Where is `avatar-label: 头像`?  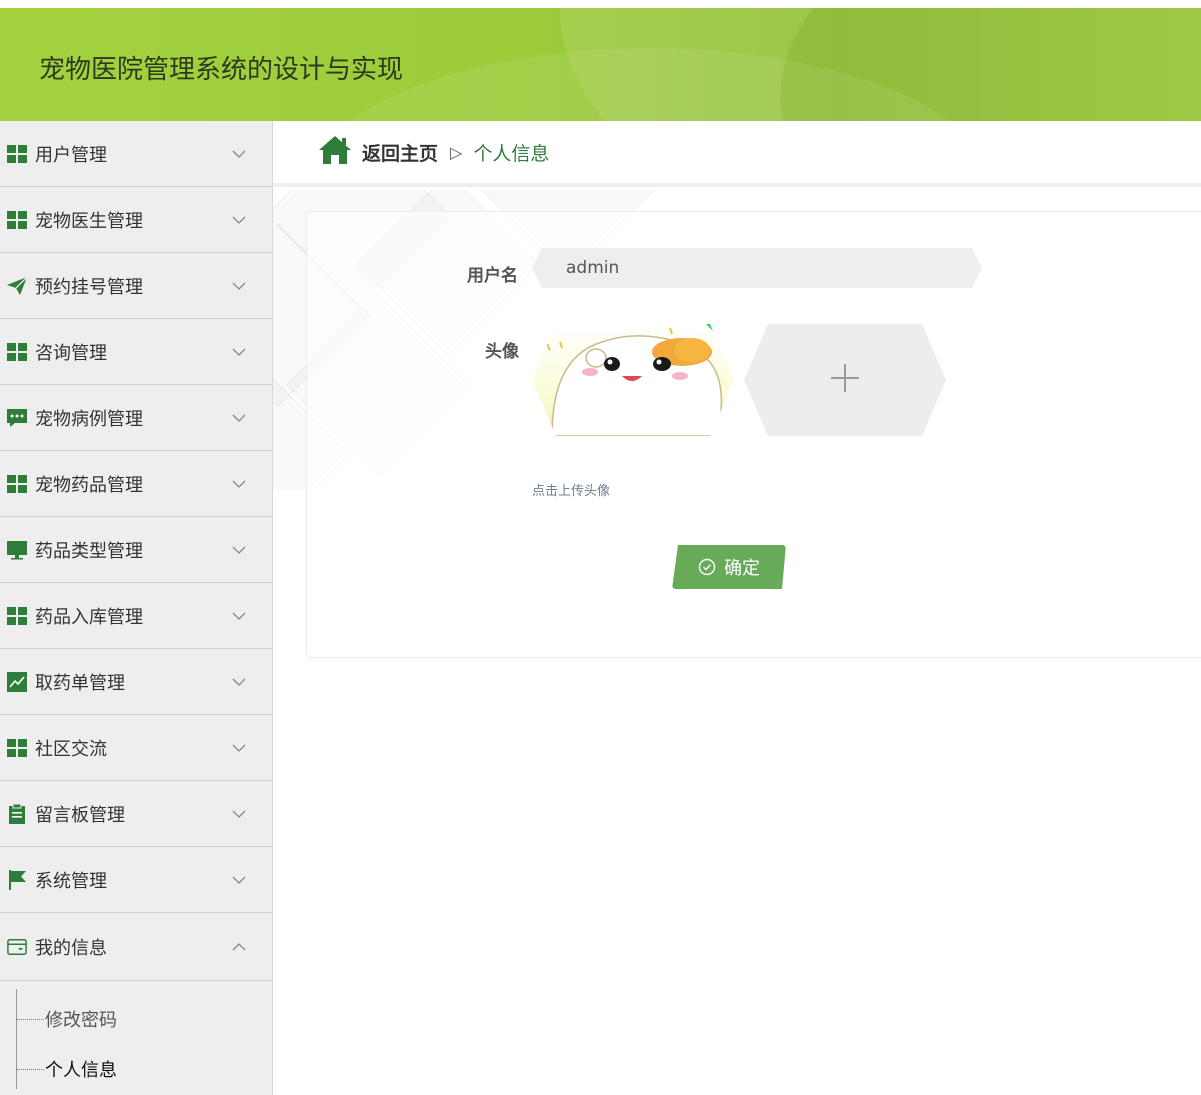 avatar-label: 头像 is located at coordinates (502, 352).